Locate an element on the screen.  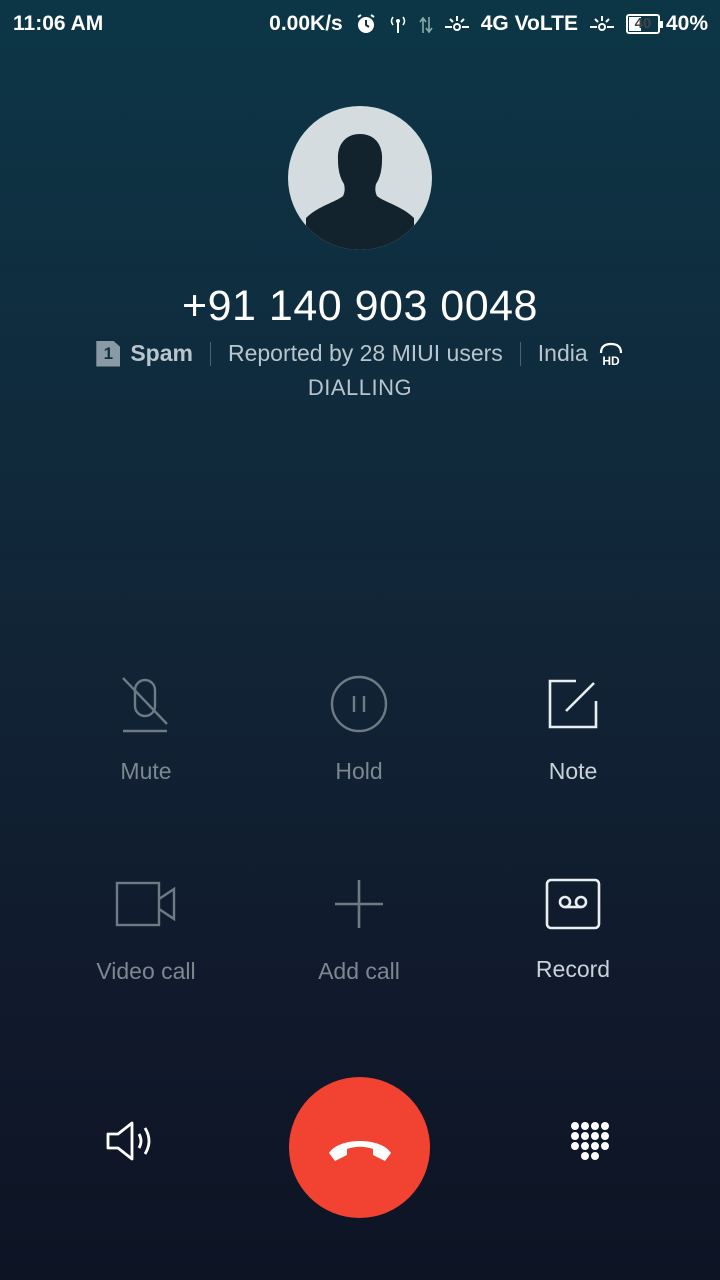
data-arrows-icon is located at coordinates (426, 25).